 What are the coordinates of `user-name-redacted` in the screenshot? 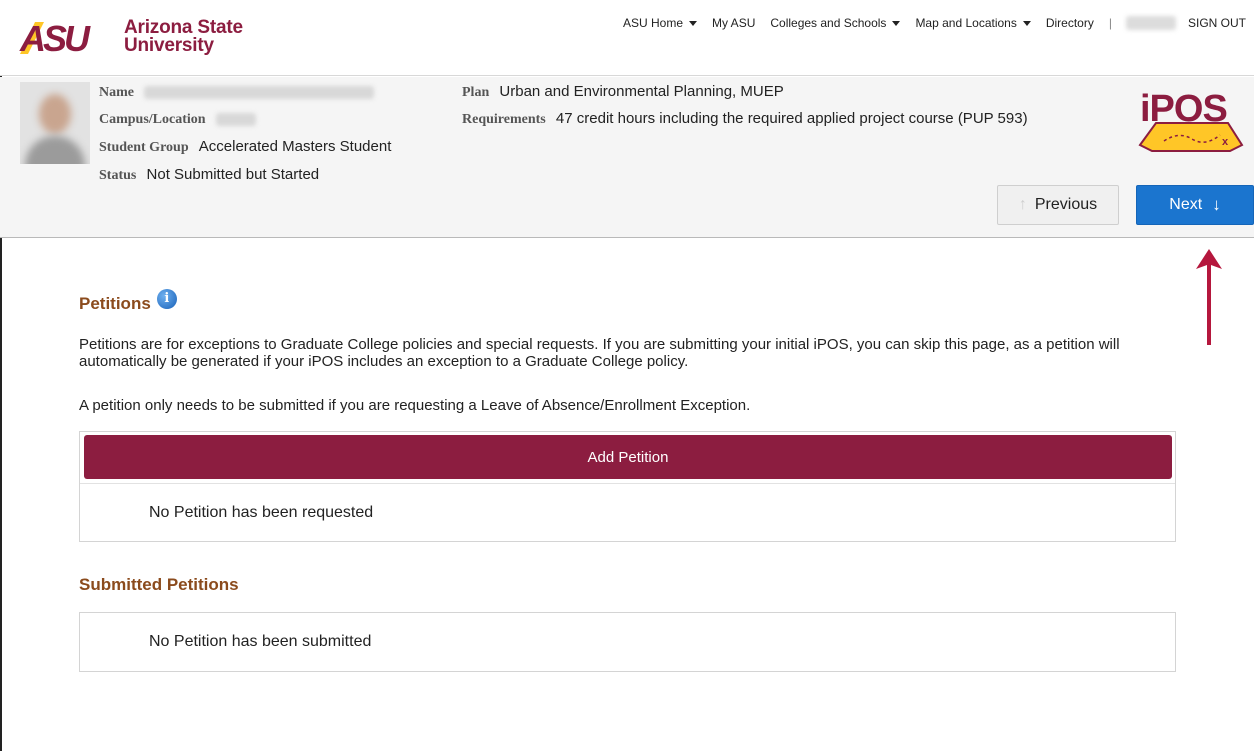 It's located at (1150, 23).